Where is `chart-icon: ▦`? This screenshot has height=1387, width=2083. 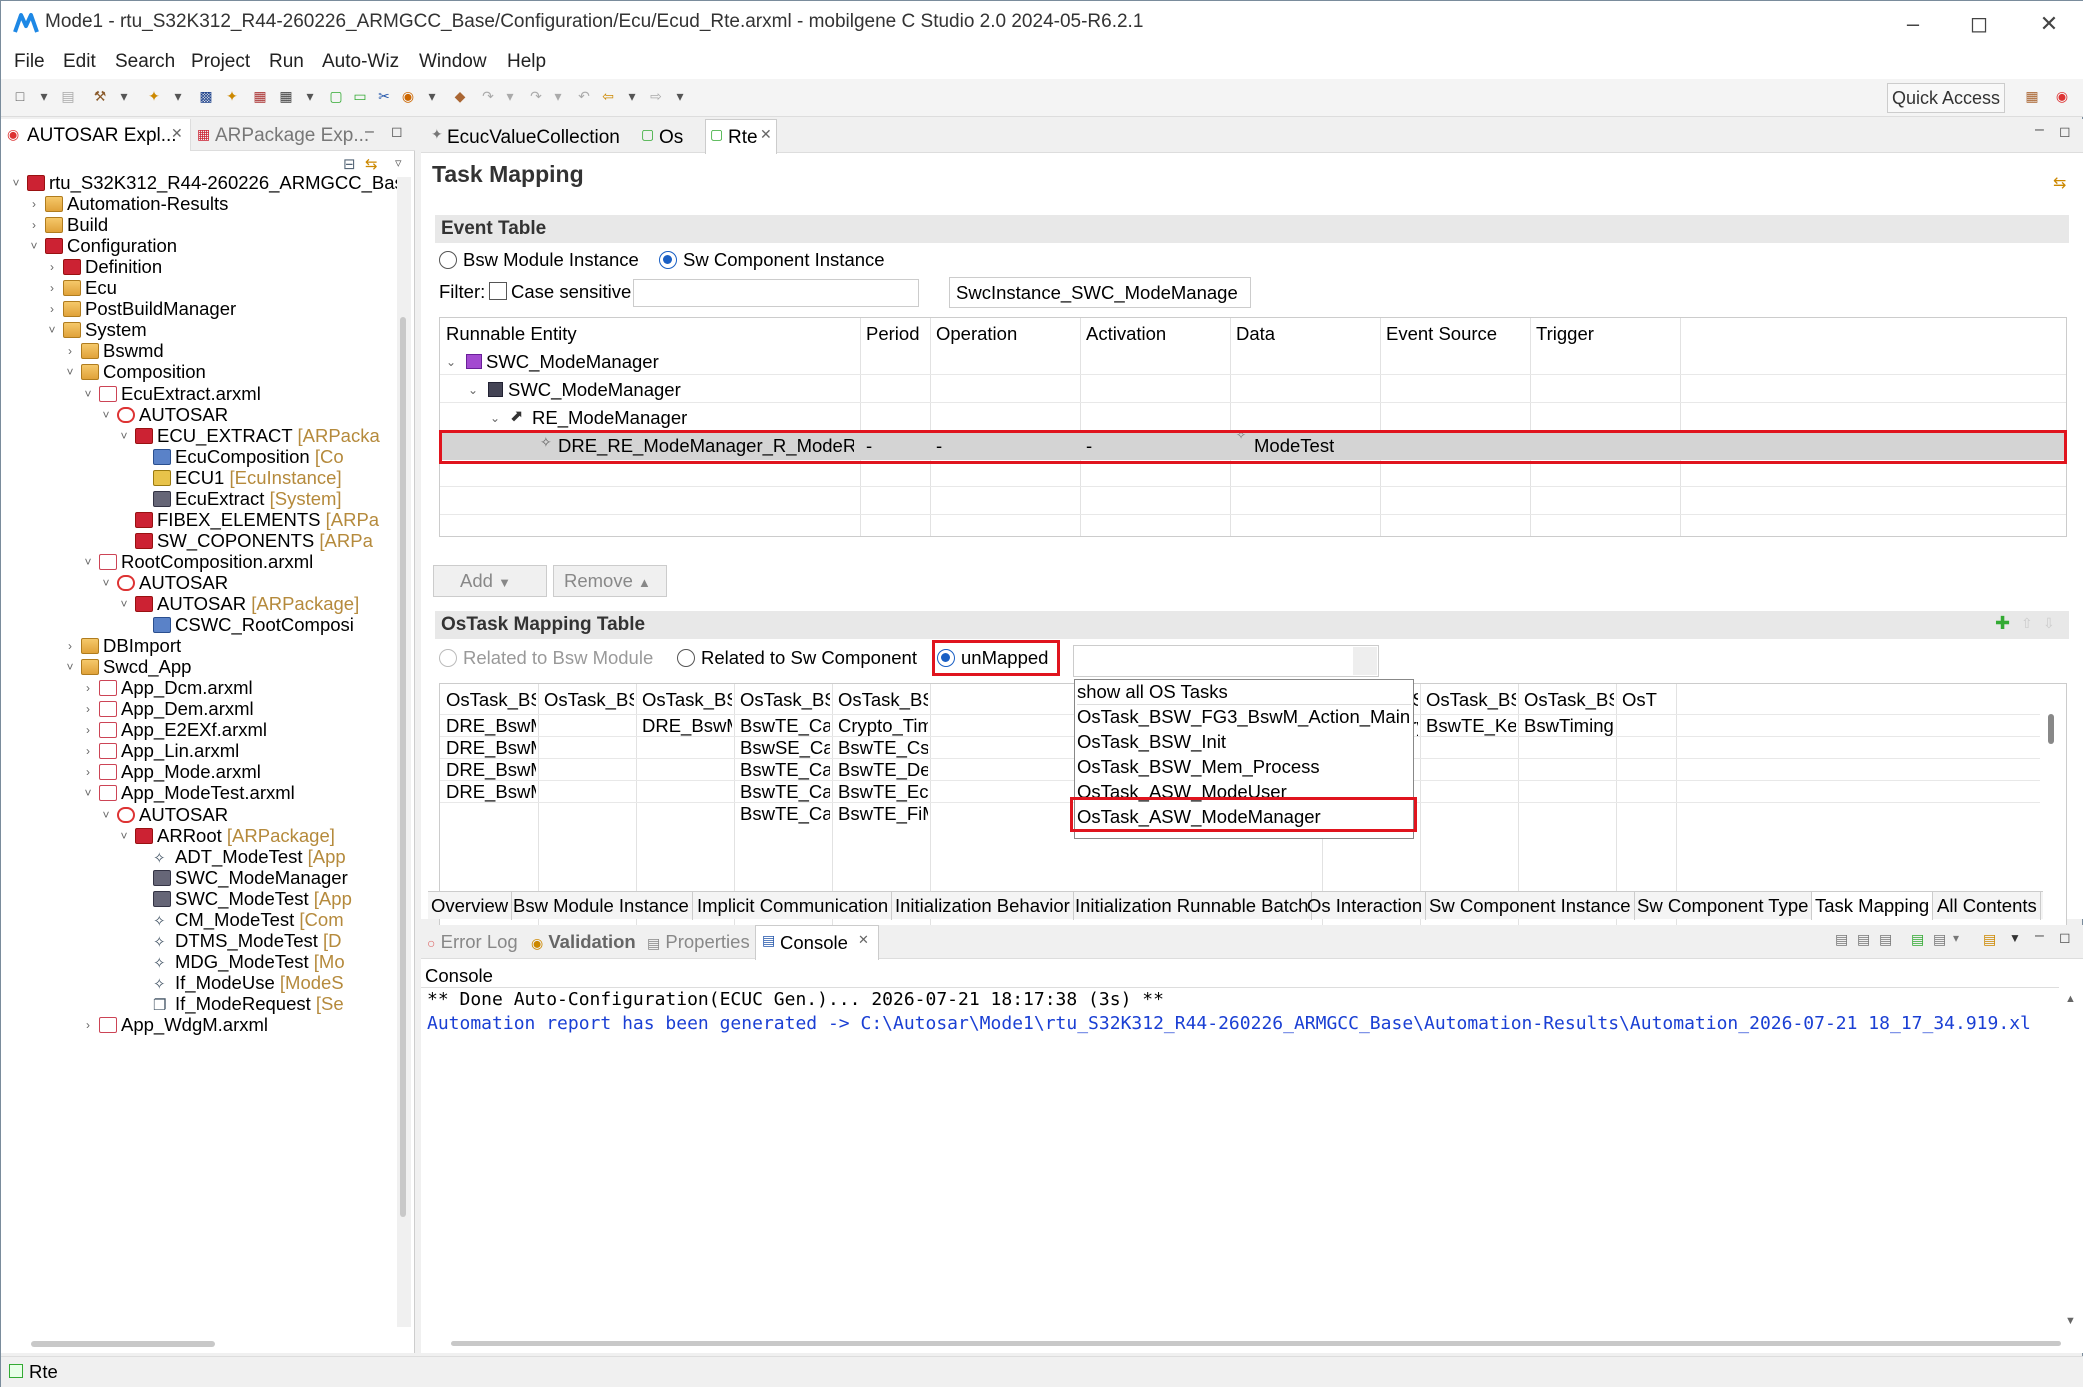 chart-icon: ▦ is located at coordinates (260, 96).